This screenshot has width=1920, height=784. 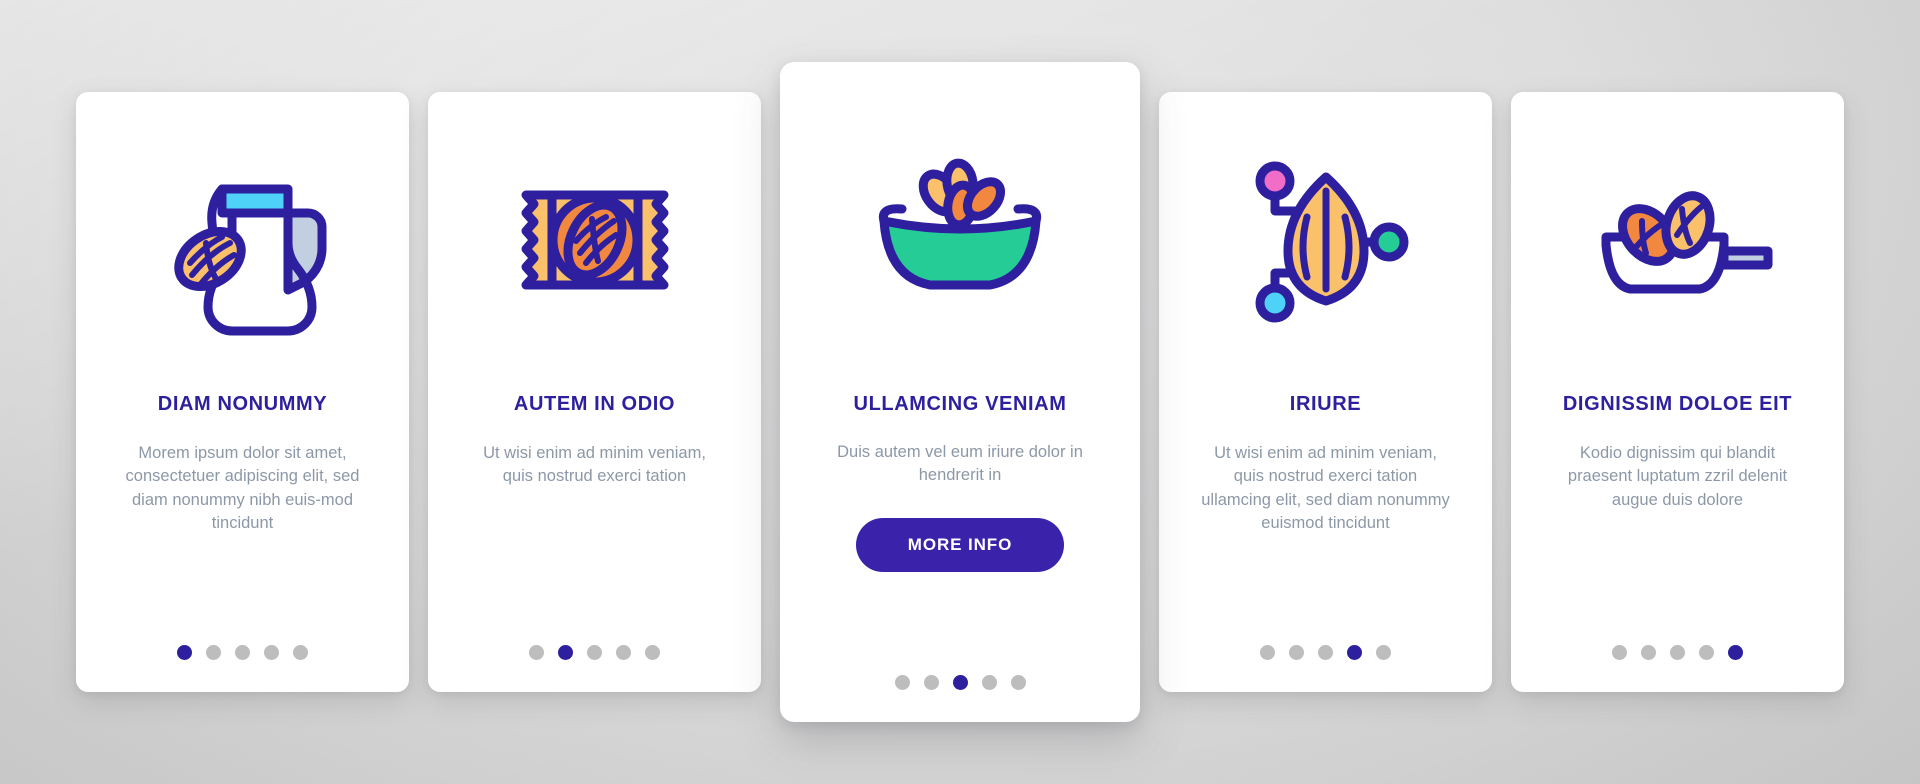 What do you see at coordinates (242, 404) in the screenshot?
I see `card-title: DIAM NONUMMY` at bounding box center [242, 404].